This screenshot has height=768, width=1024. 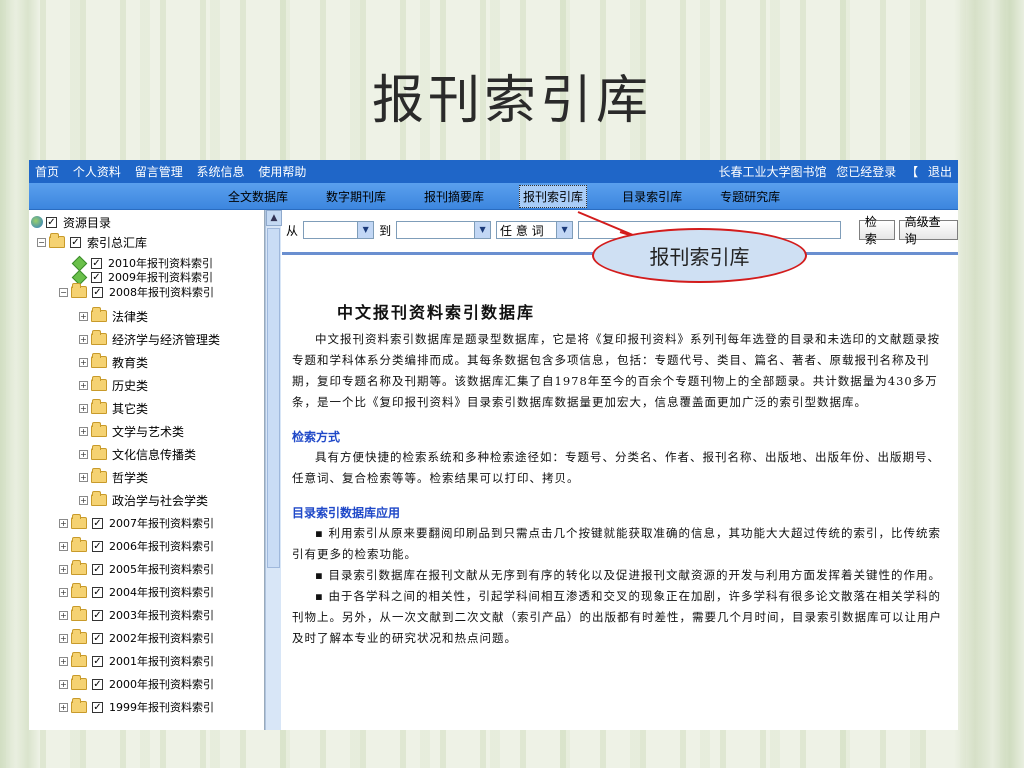 What do you see at coordinates (166, 339) in the screenshot?
I see `tree-subitem-label: 经济学与经济管理类` at bounding box center [166, 339].